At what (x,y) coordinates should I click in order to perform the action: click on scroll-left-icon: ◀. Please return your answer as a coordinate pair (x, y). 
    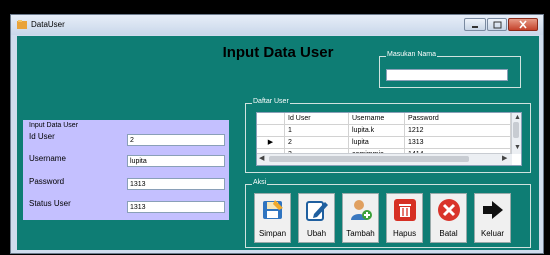
    Looking at the image, I should click on (261, 159).